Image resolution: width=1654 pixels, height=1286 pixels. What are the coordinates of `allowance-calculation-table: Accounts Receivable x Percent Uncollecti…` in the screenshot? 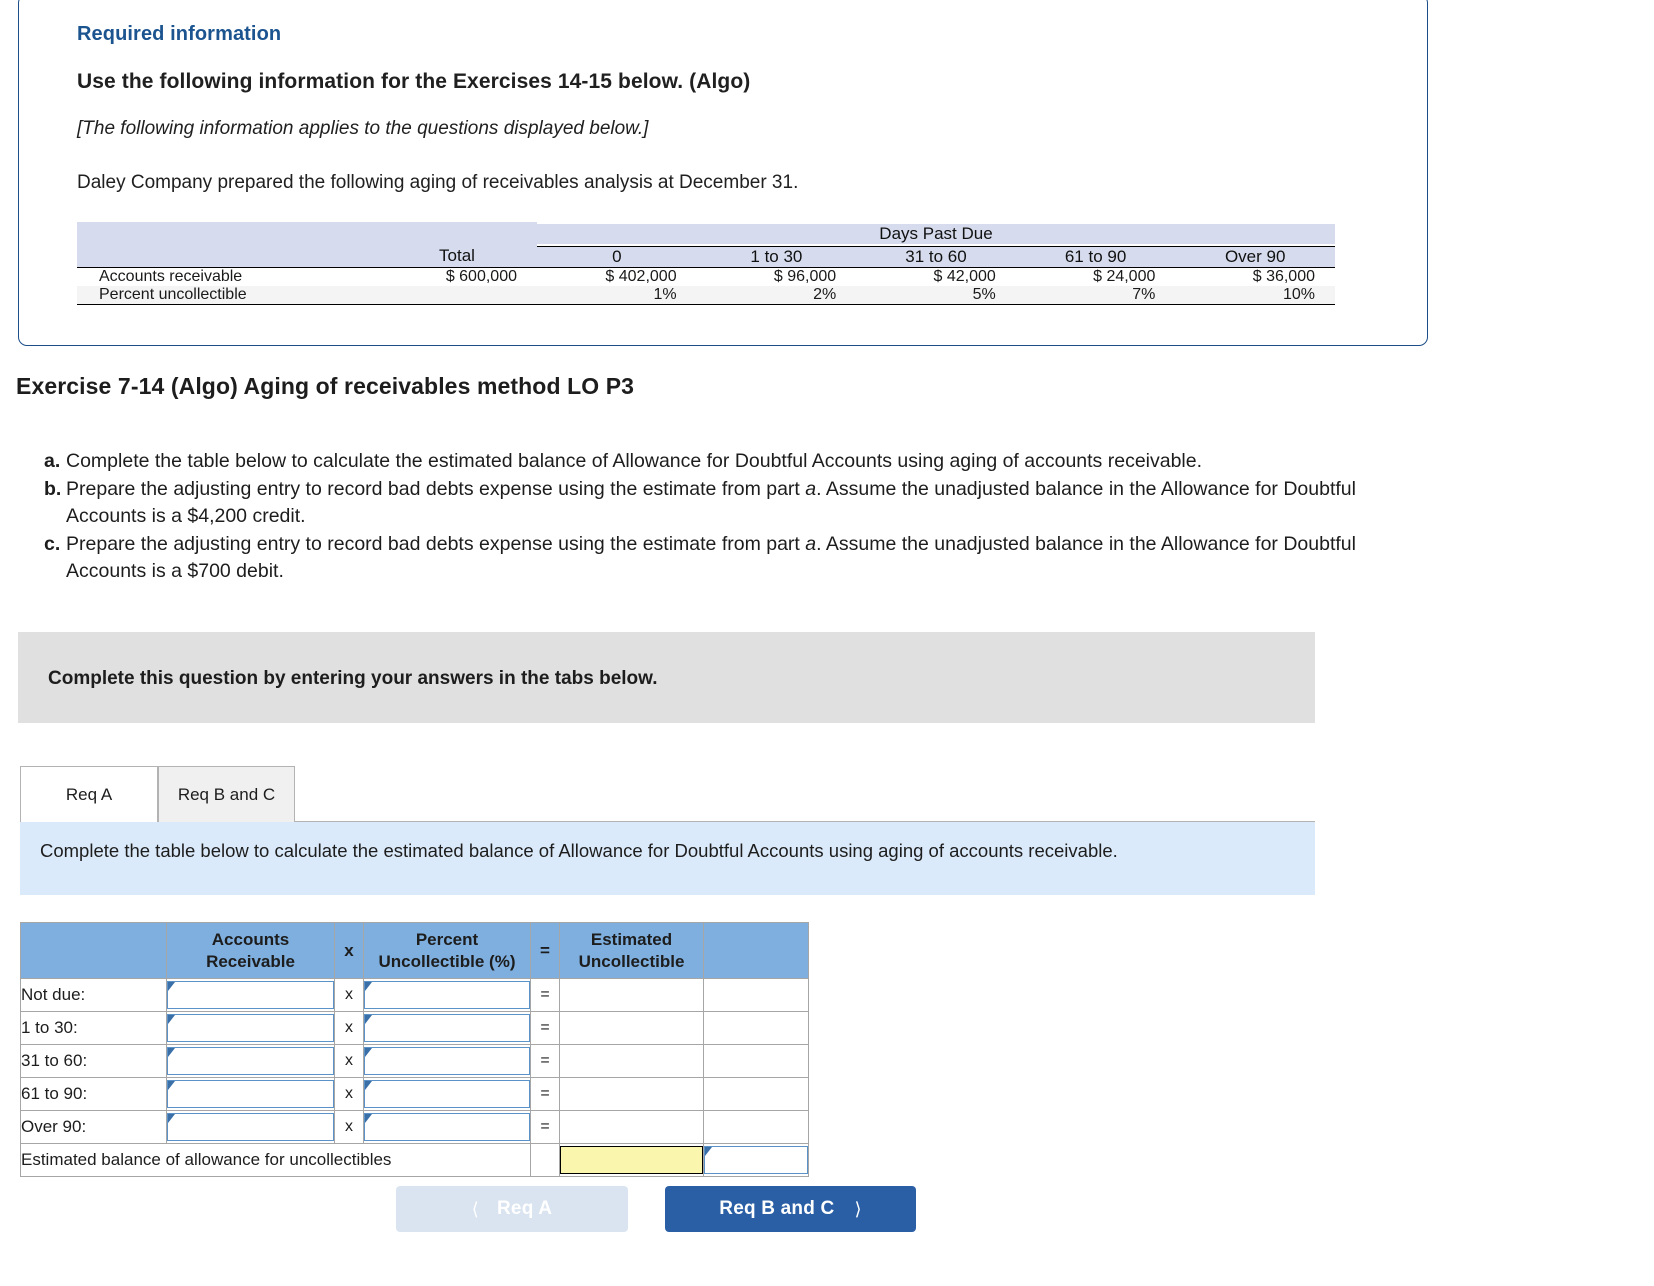 It's located at (414, 1049).